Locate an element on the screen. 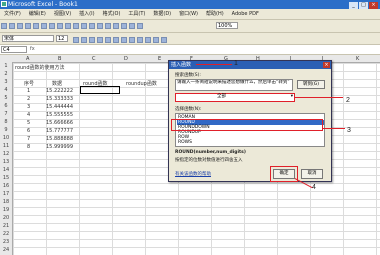 The image size is (380, 255). fx-icon: fx is located at coordinates (32, 49).